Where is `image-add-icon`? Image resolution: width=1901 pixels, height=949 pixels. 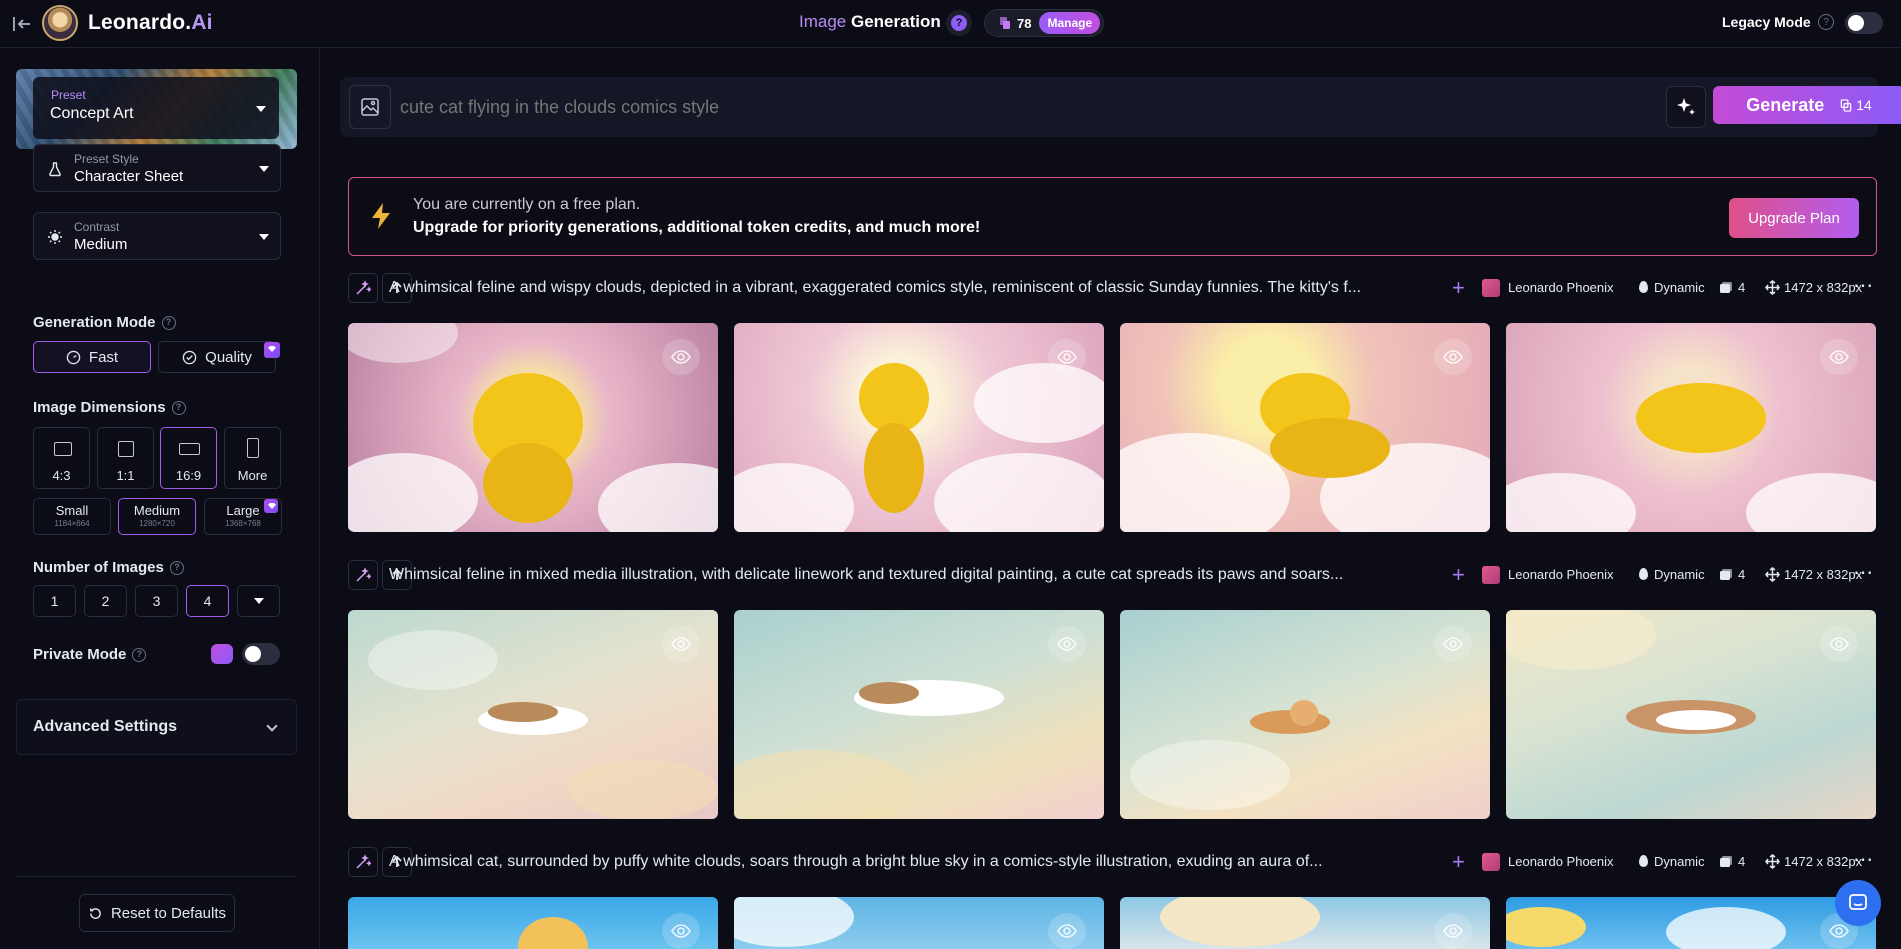 image-add-icon is located at coordinates (370, 107).